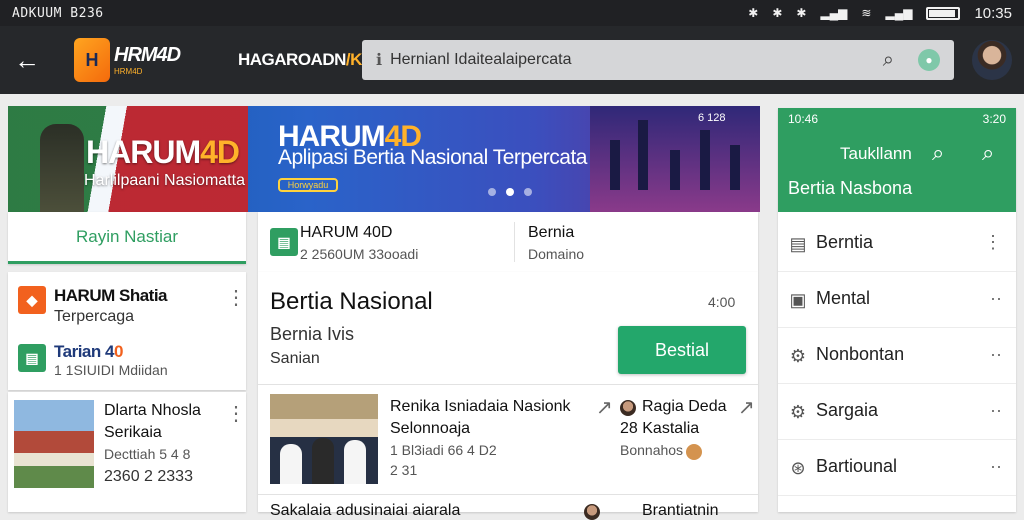 The height and width of the screenshot is (520, 1024). I want to click on carousel-dot-active, so click(510, 192).